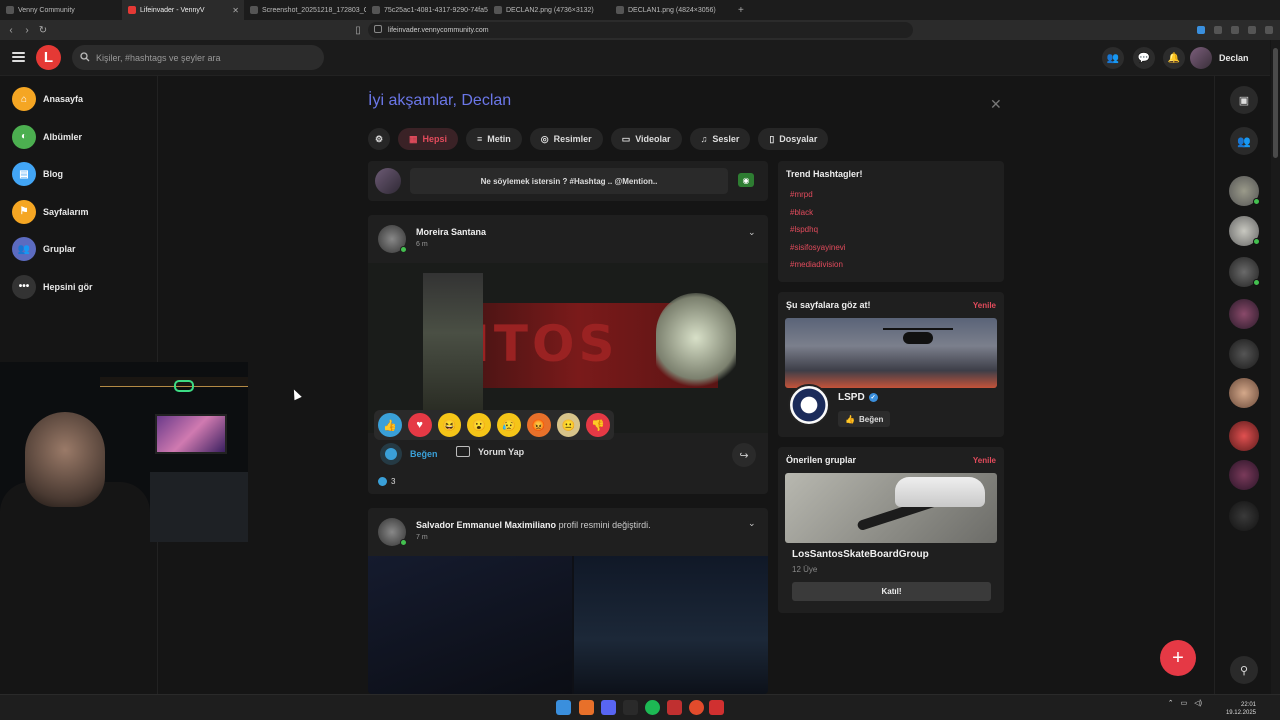 The height and width of the screenshot is (720, 1280). I want to click on new-tab-icon: +, so click(741, 10).